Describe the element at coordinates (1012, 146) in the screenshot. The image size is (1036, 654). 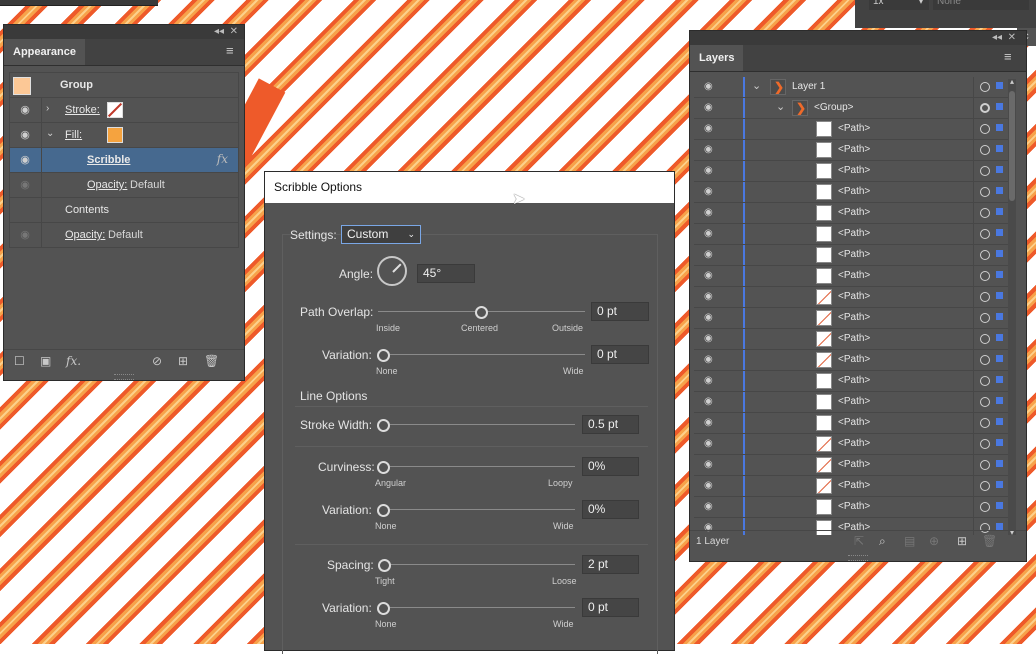
I see `scrollbar-thumb` at that location.